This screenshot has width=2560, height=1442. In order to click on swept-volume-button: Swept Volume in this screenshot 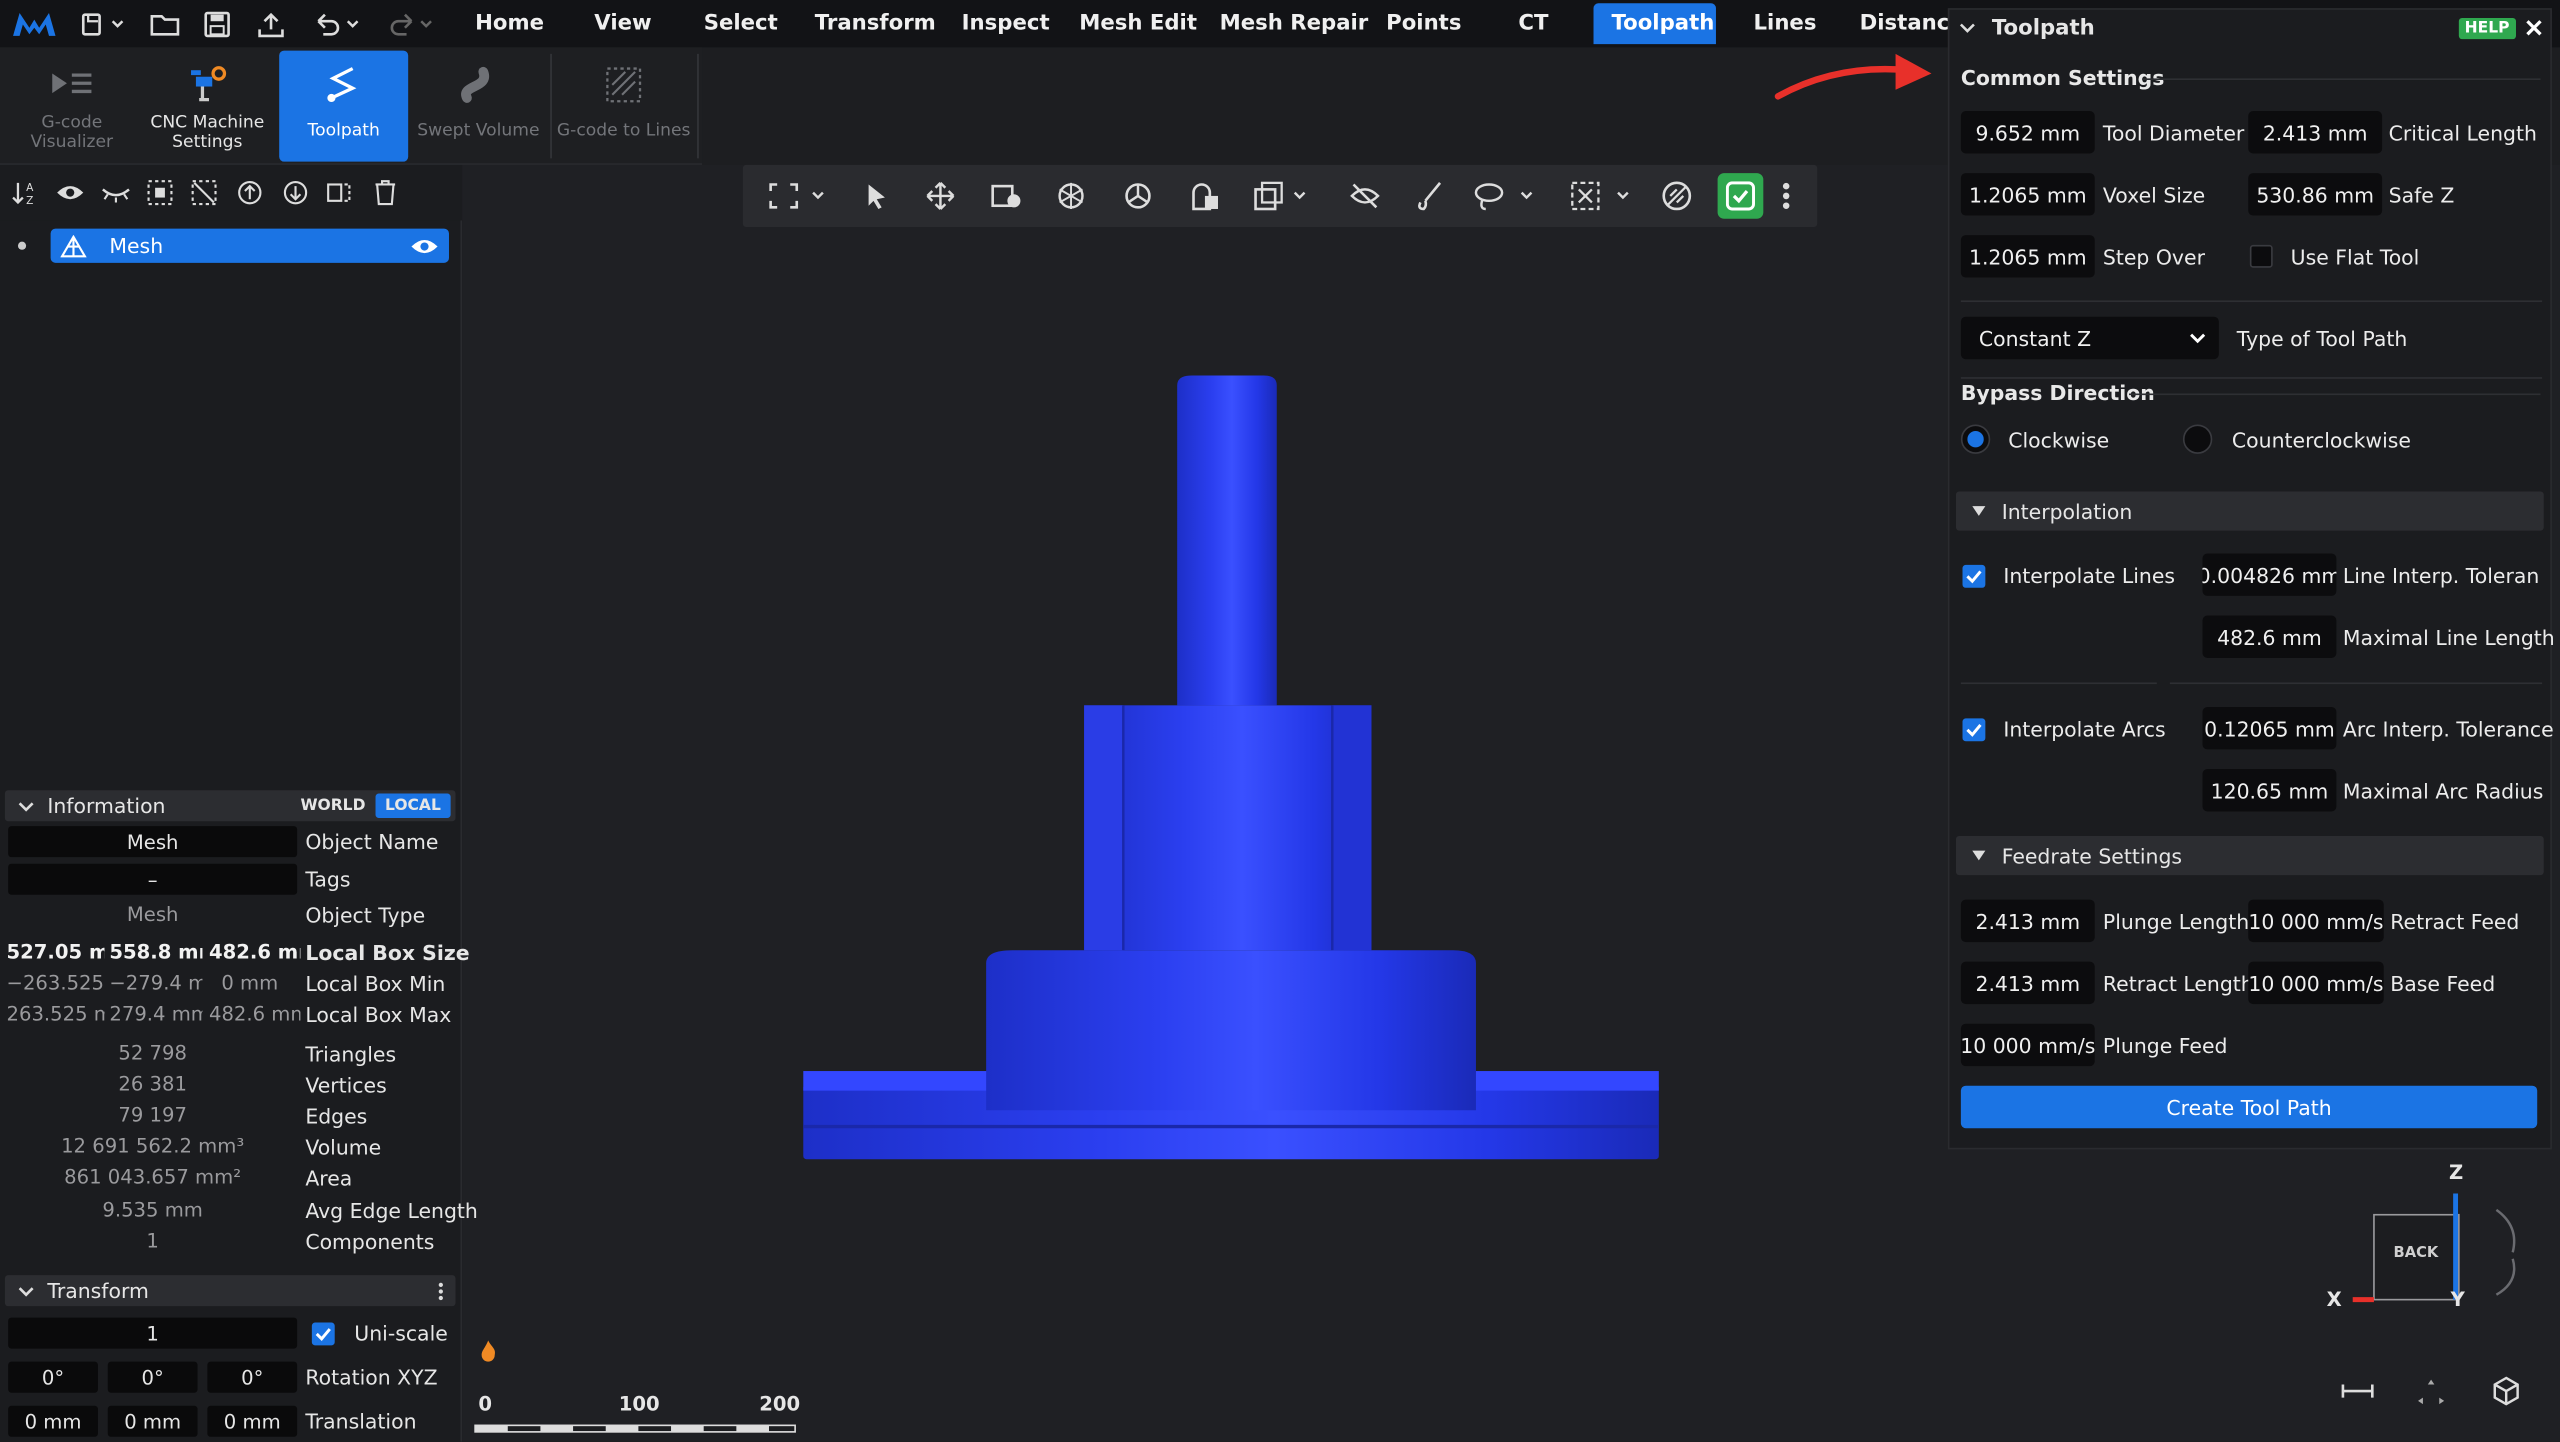, I will do `click(478, 106)`.